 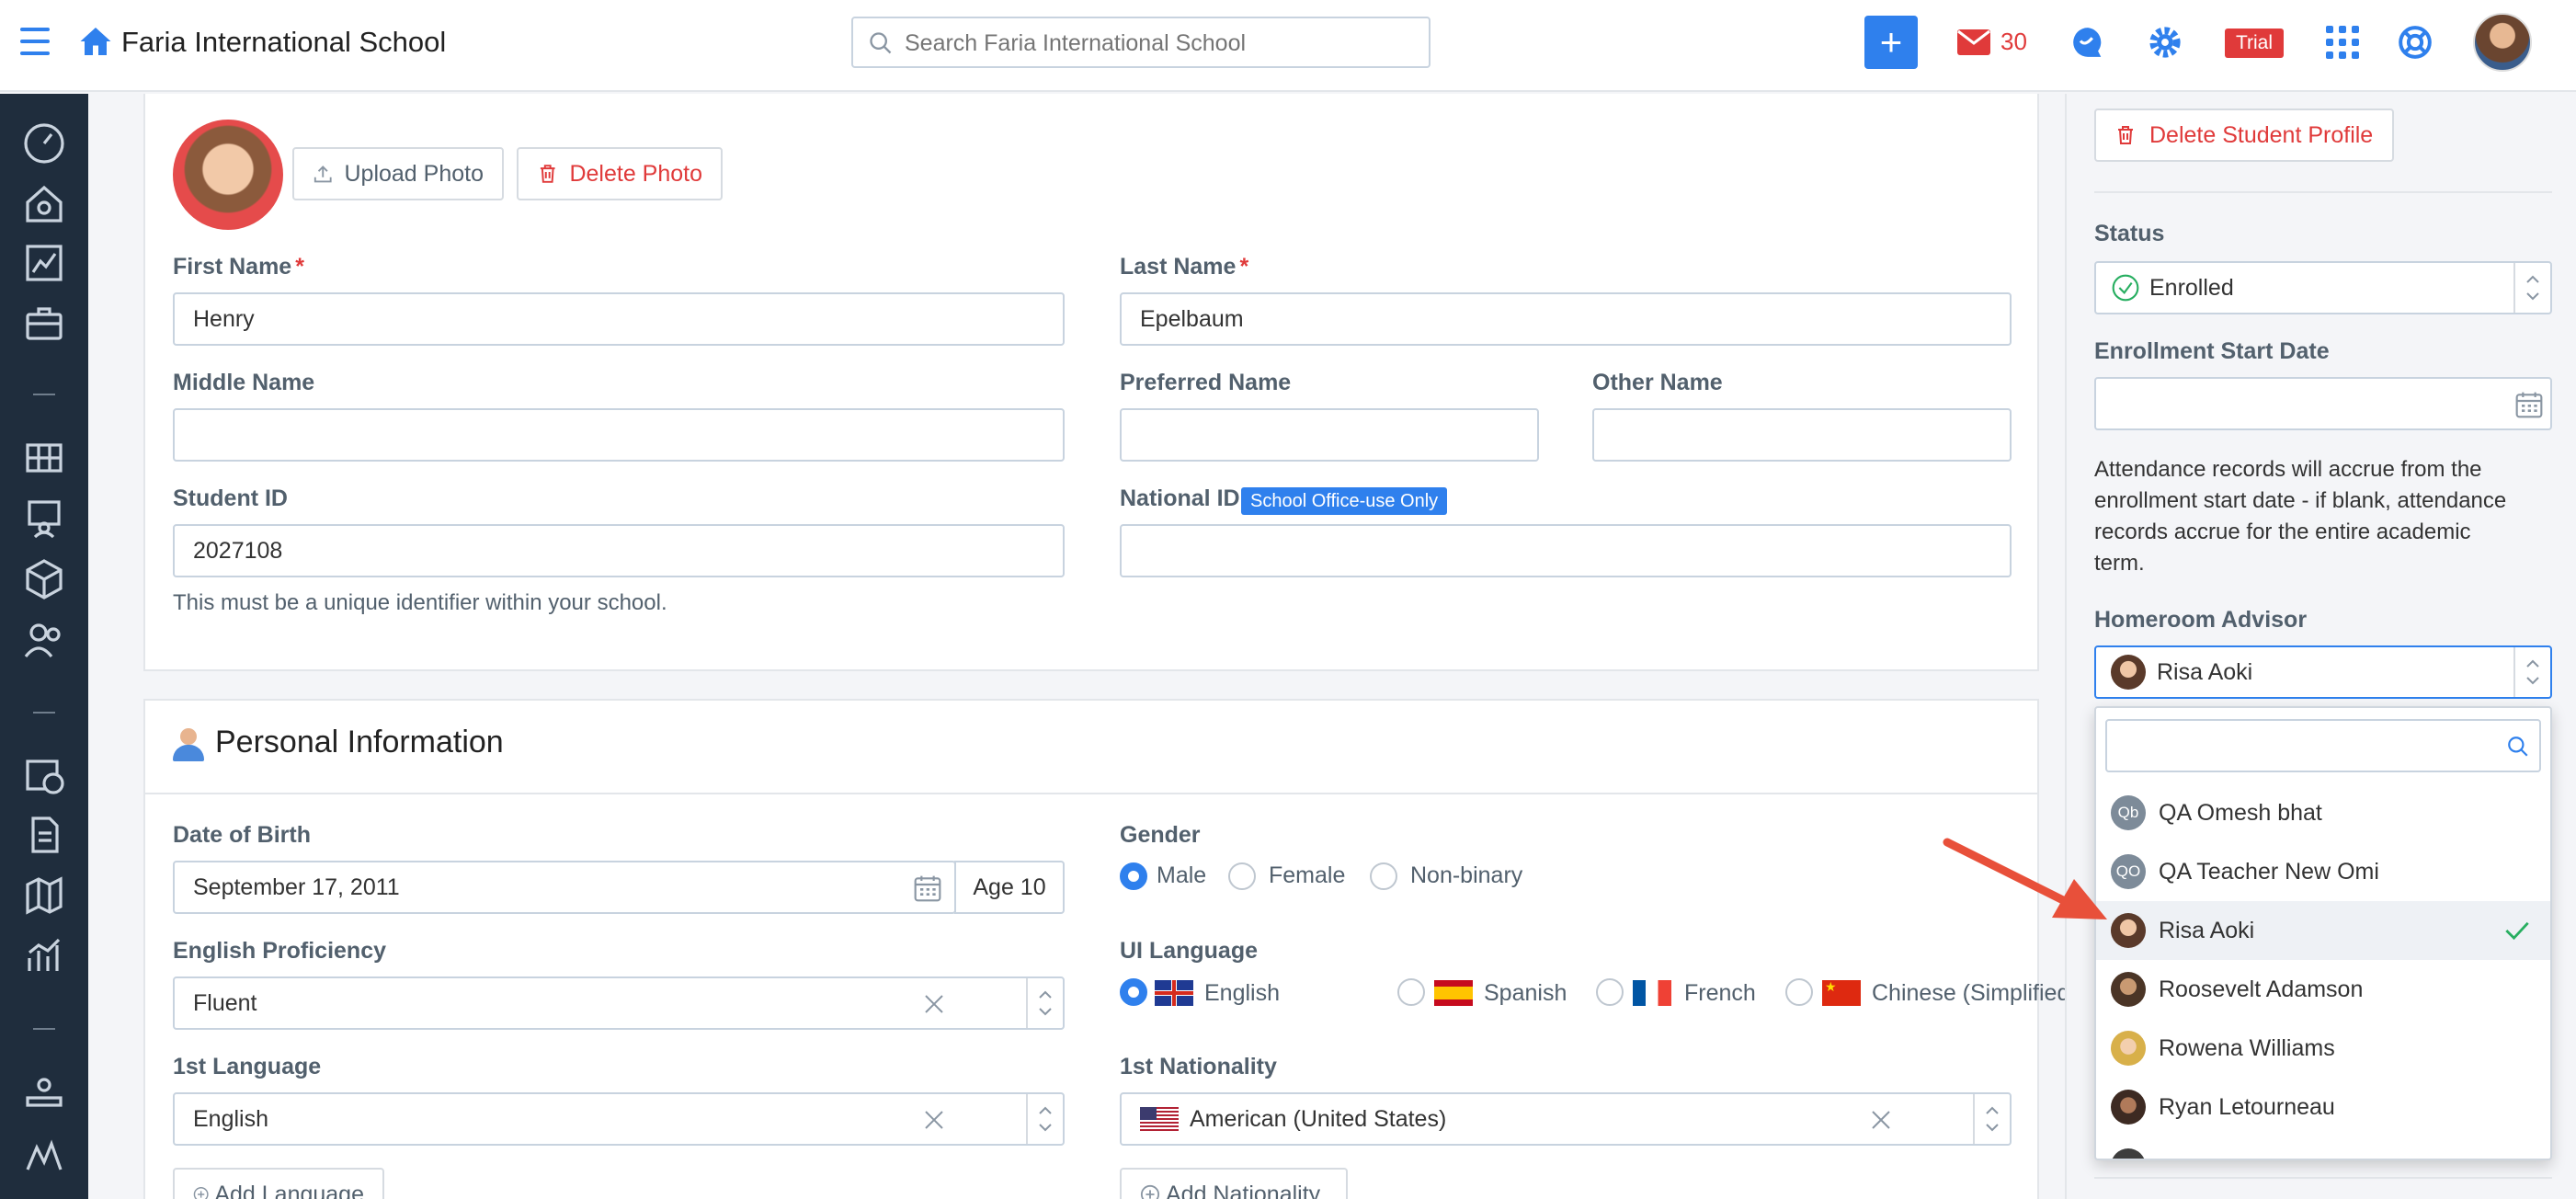 I want to click on people-icon, so click(x=44, y=640).